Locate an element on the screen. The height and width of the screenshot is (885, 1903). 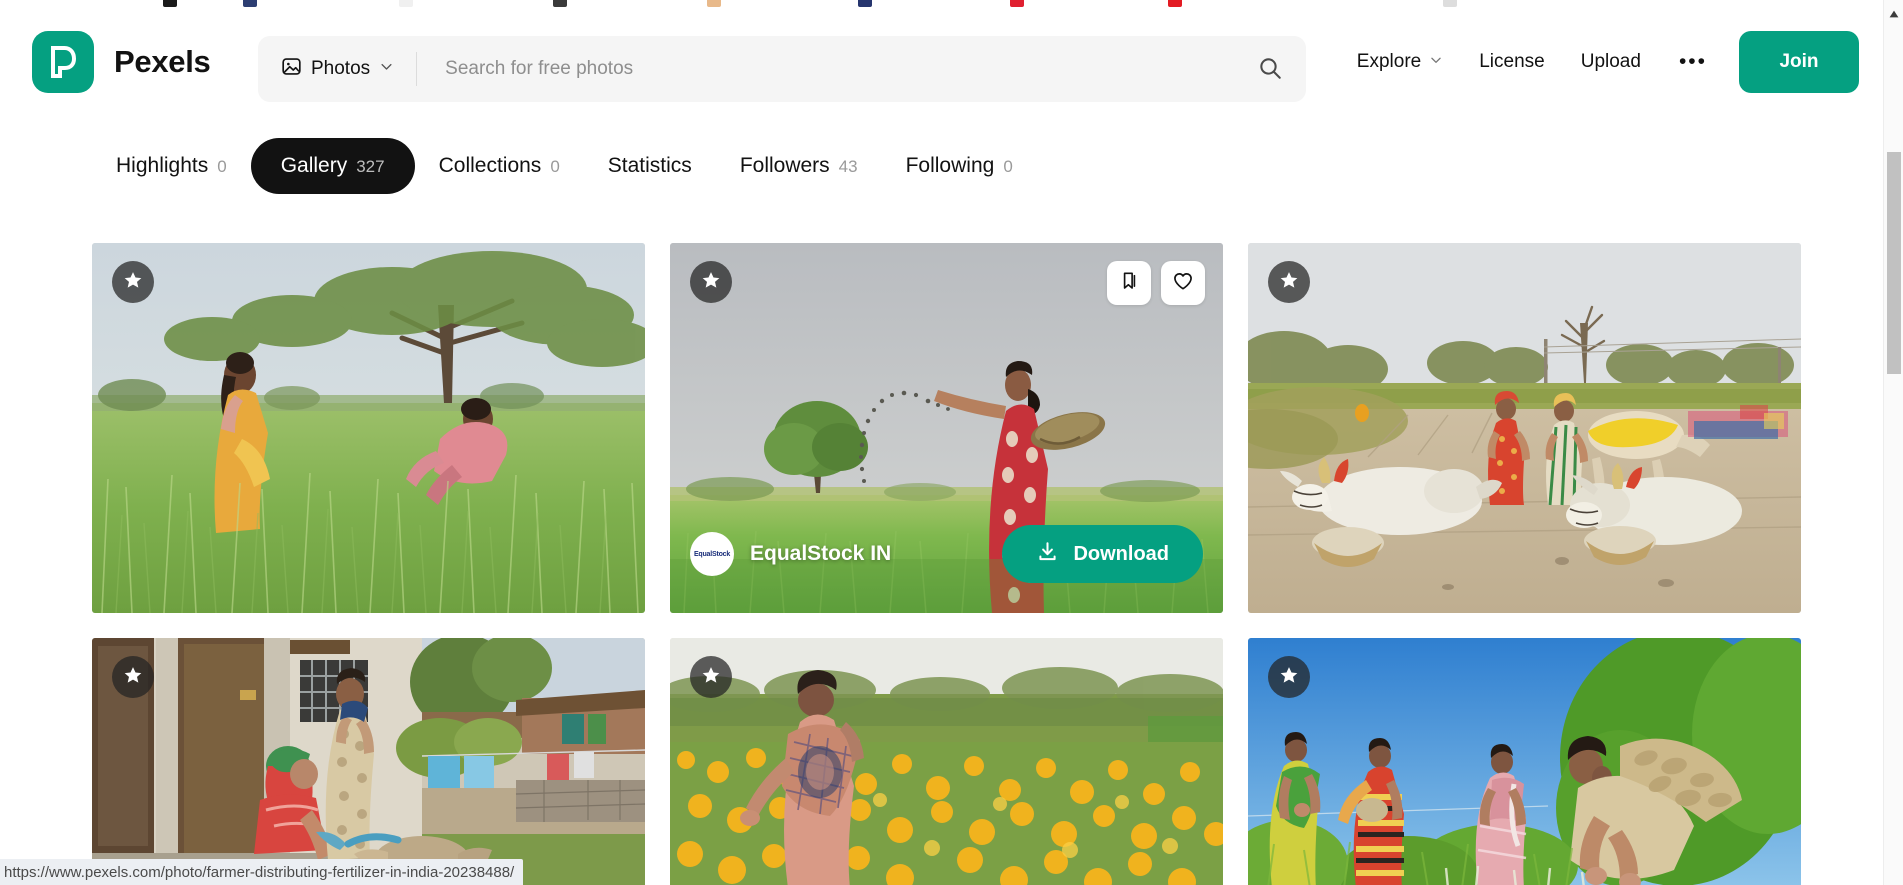
tab-followers: Followers 43 is located at coordinates (799, 166).